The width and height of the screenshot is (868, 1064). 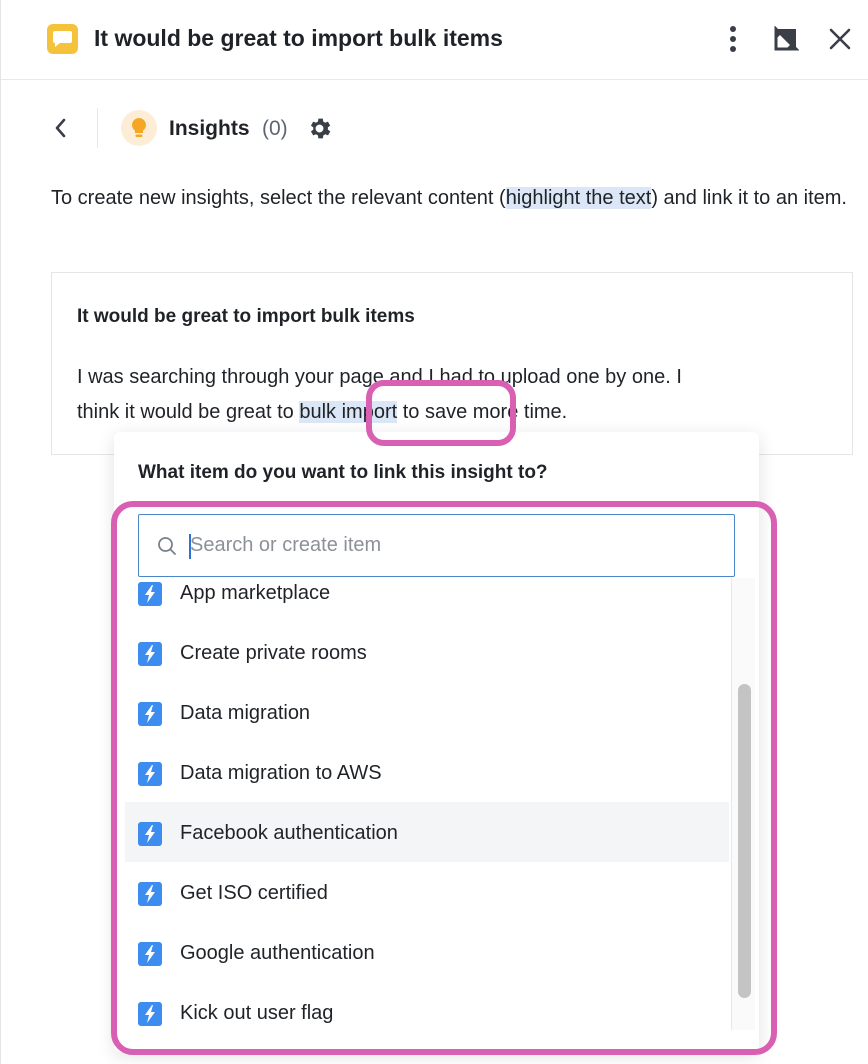 I want to click on search-icon, so click(x=167, y=546).